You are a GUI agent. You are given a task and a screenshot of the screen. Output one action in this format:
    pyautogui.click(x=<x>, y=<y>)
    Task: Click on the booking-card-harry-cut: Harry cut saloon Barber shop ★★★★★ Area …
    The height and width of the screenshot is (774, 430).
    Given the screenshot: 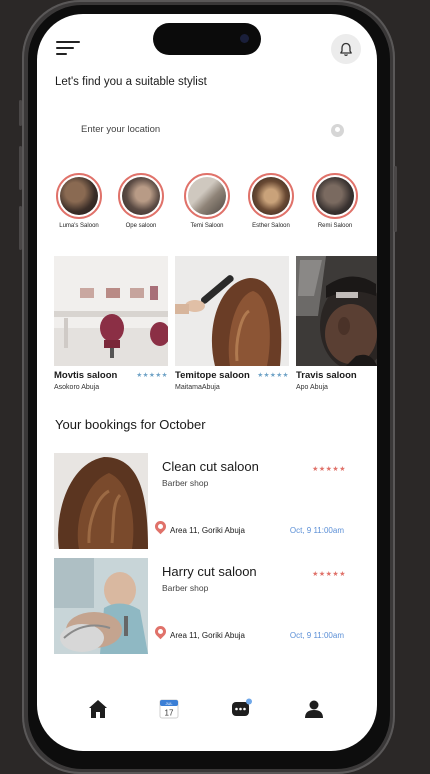 What is the action you would take?
    pyautogui.click(x=204, y=606)
    